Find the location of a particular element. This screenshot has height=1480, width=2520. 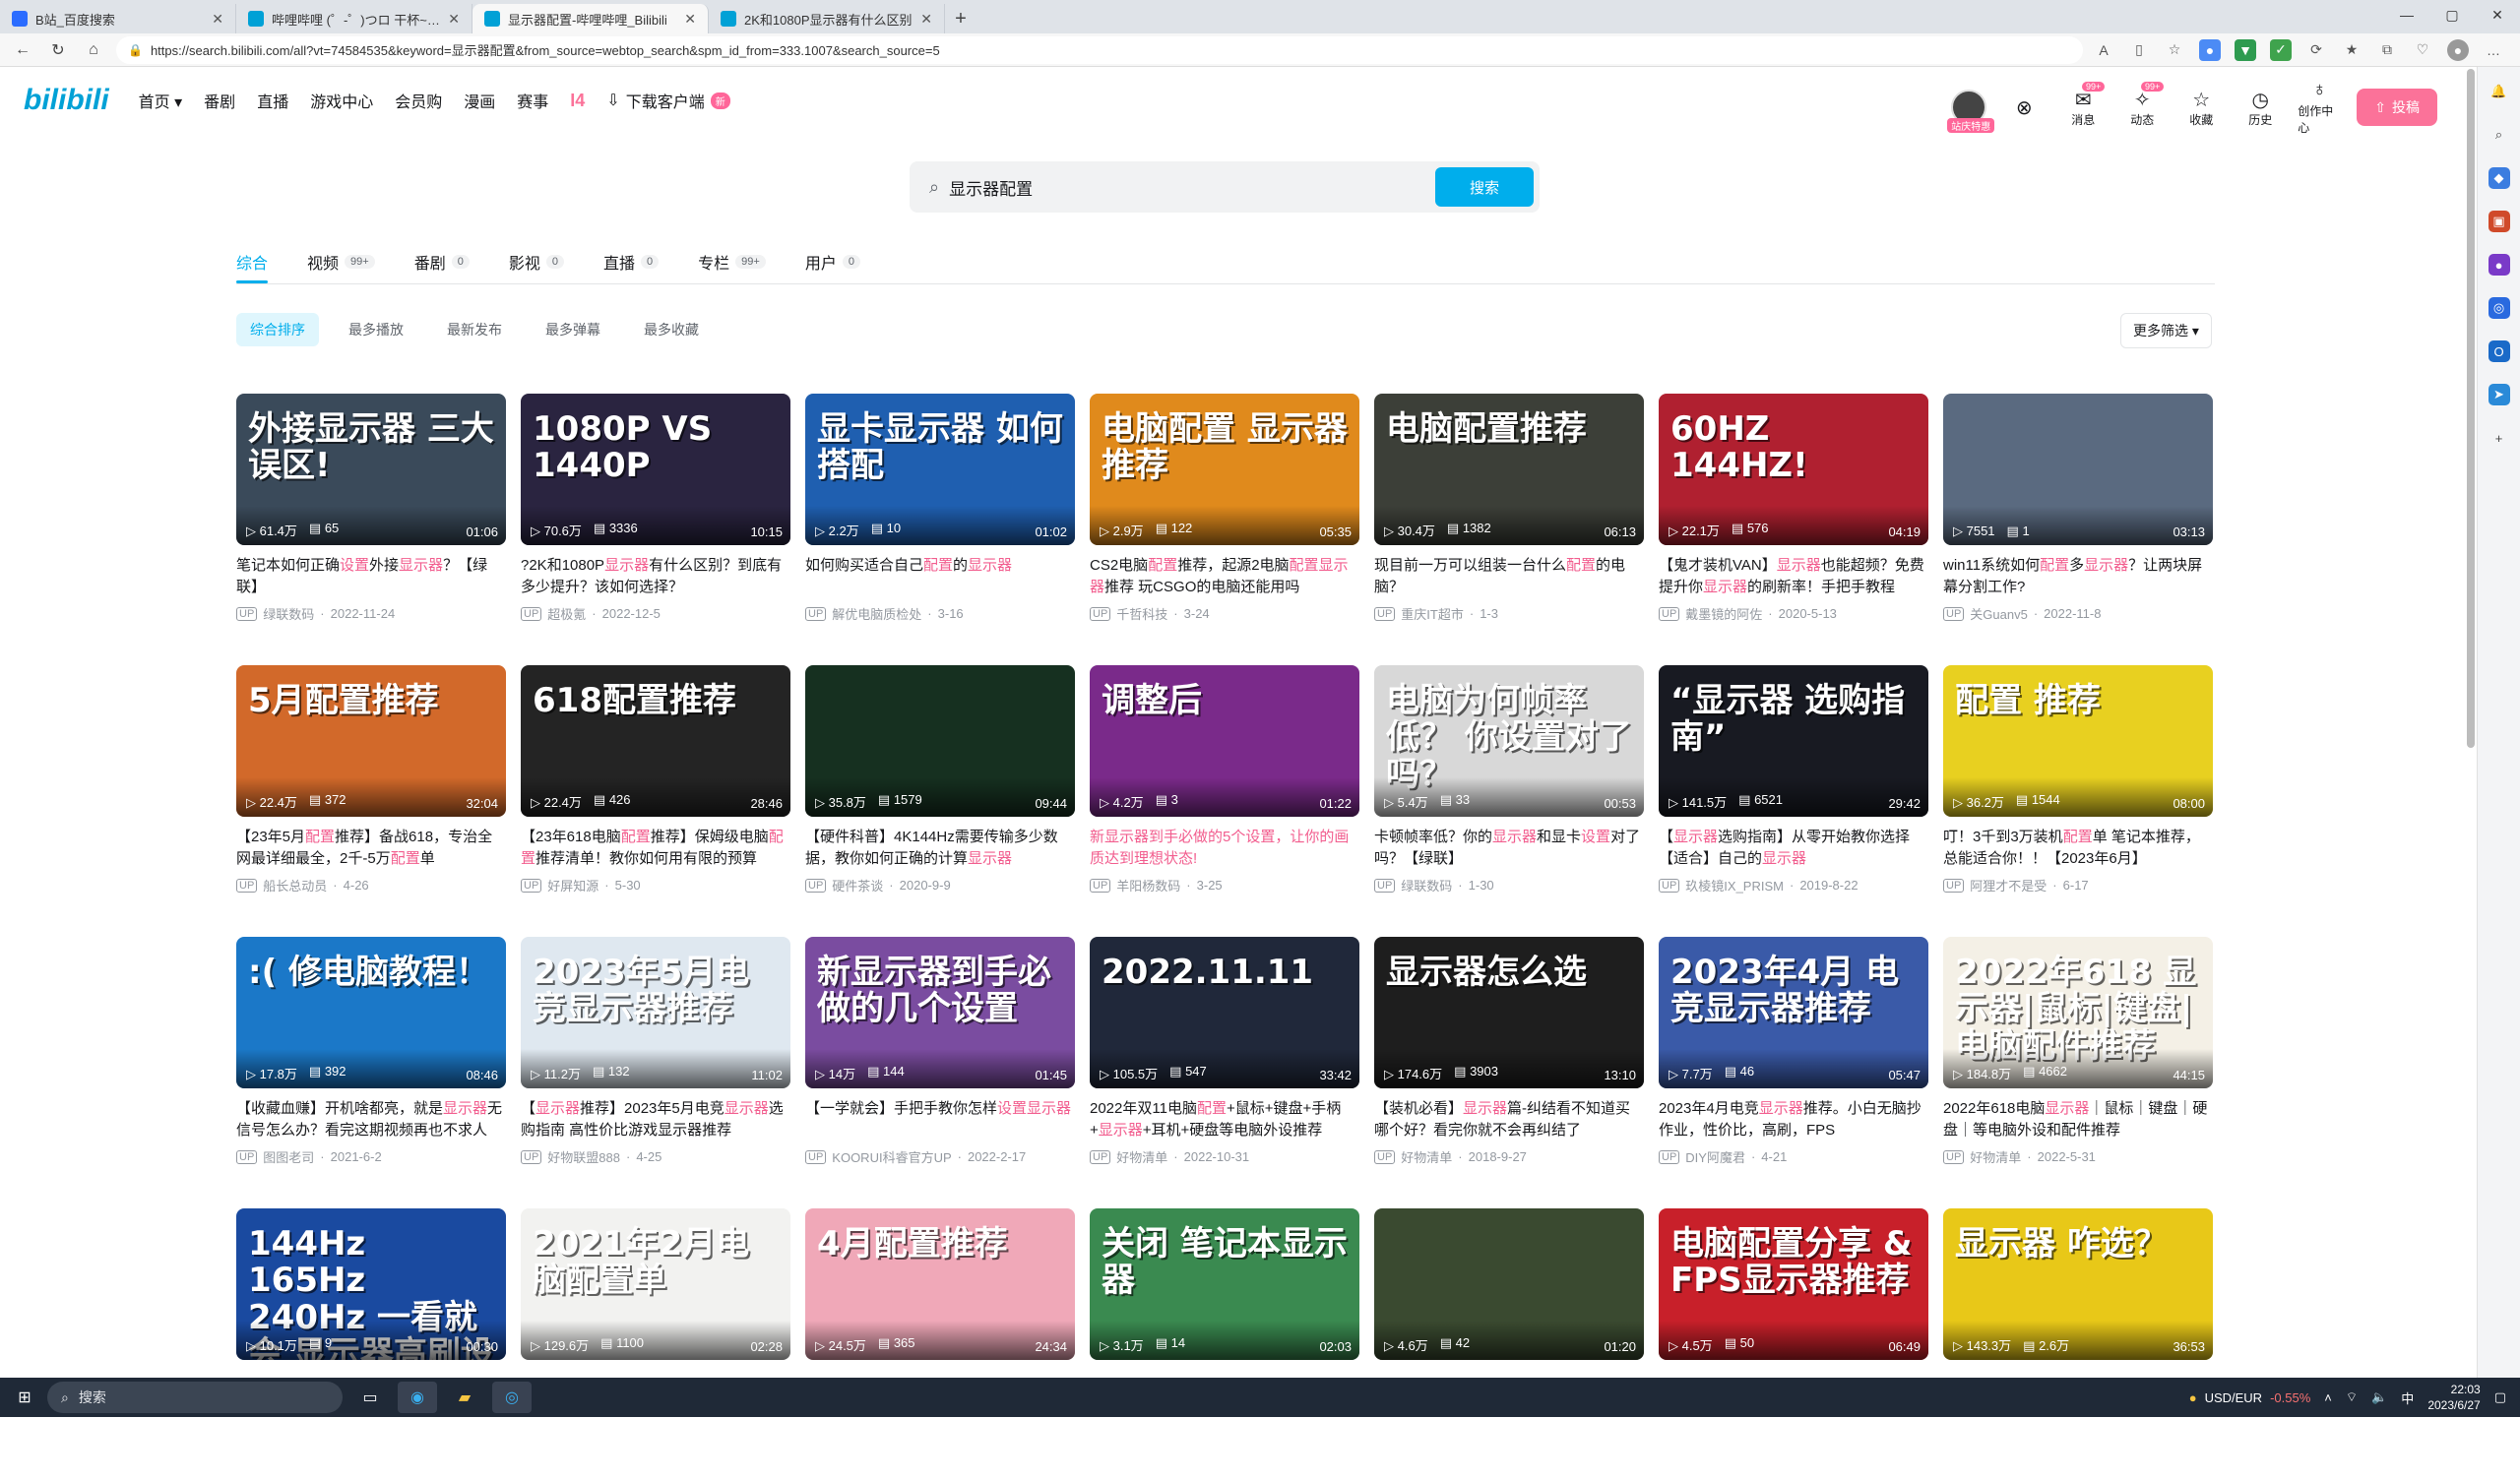

taskbar-clock: 22:03 2023/6/27 is located at coordinates (2453, 1398).